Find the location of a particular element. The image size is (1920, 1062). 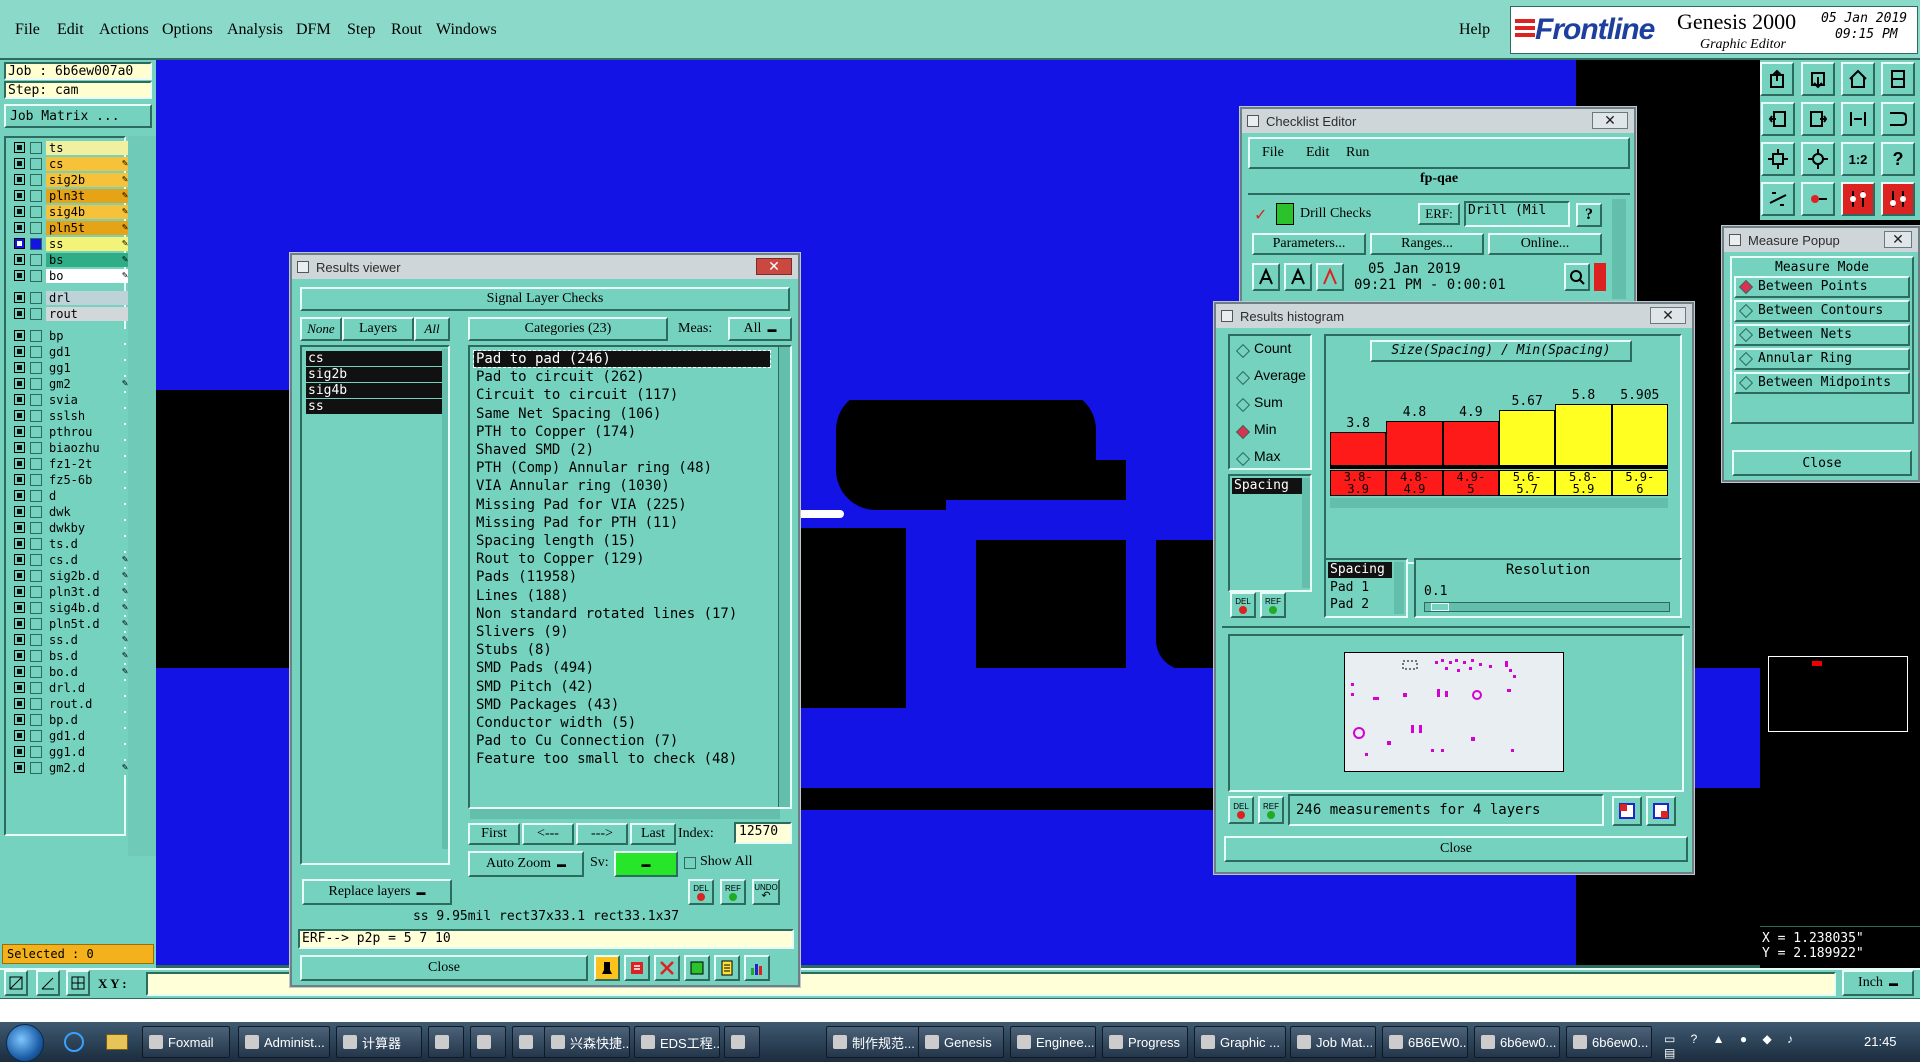

last-button: Last is located at coordinates (653, 834).